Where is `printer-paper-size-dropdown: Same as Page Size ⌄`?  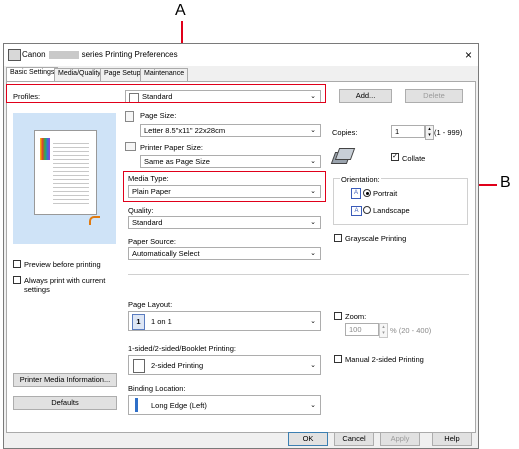 printer-paper-size-dropdown: Same as Page Size ⌄ is located at coordinates (230, 161).